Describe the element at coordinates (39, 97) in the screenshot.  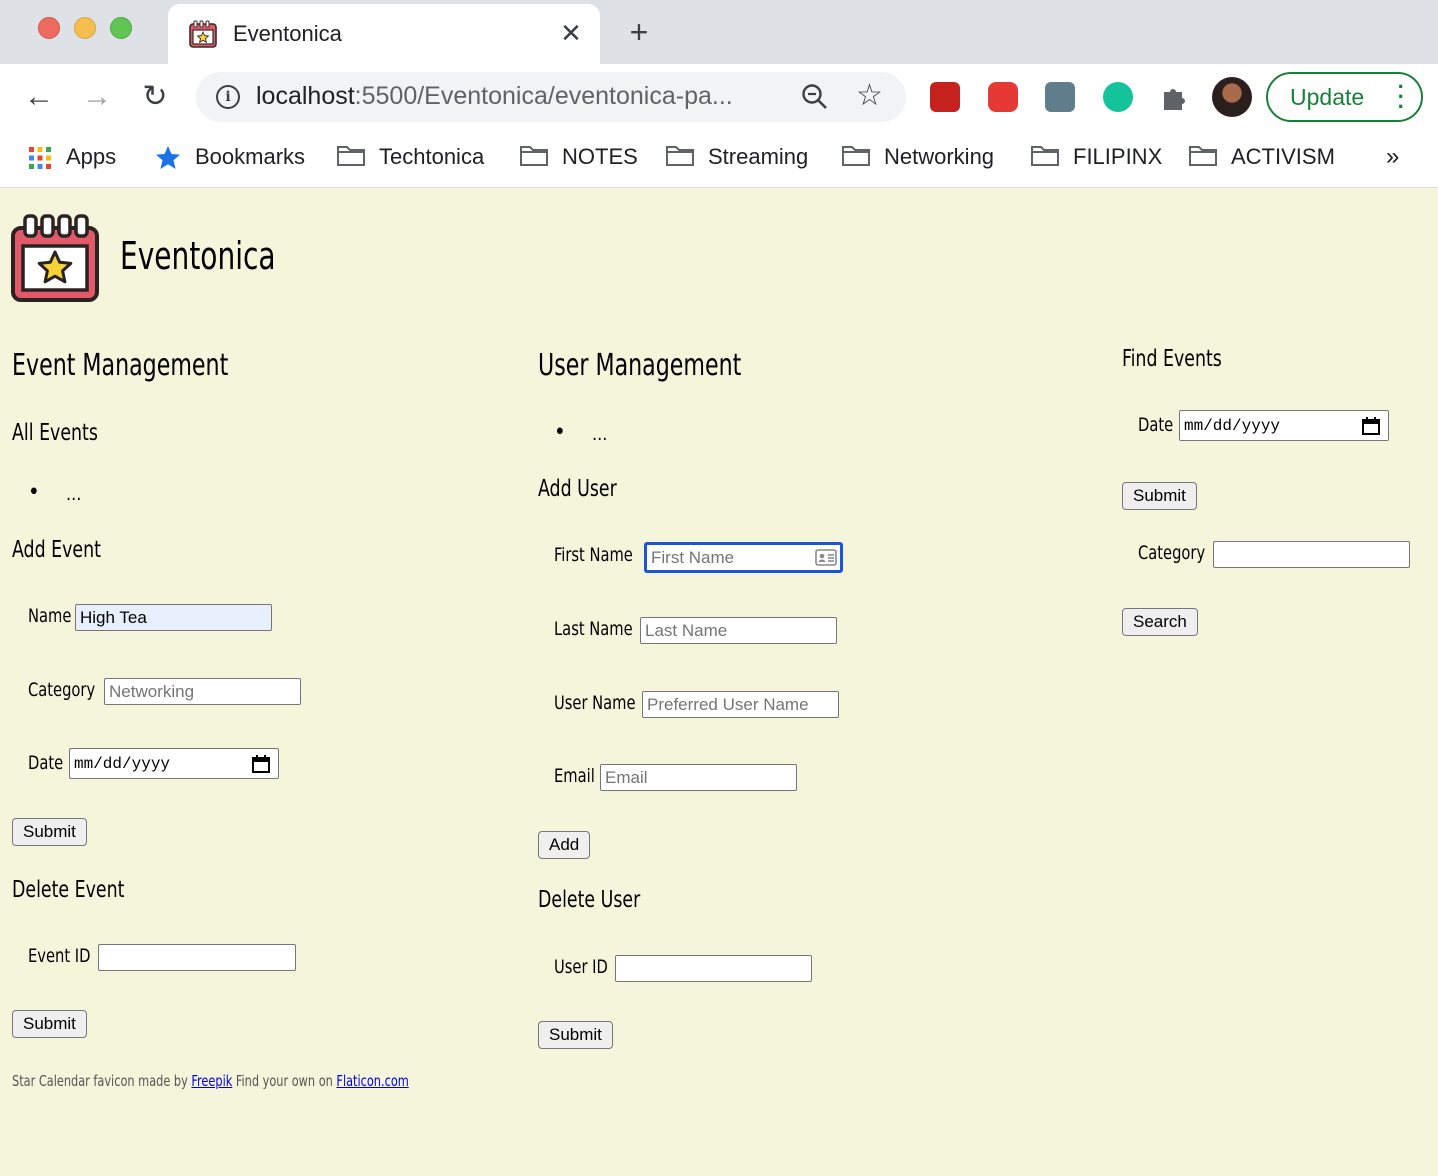
I see `back-arrow-icon: ←` at that location.